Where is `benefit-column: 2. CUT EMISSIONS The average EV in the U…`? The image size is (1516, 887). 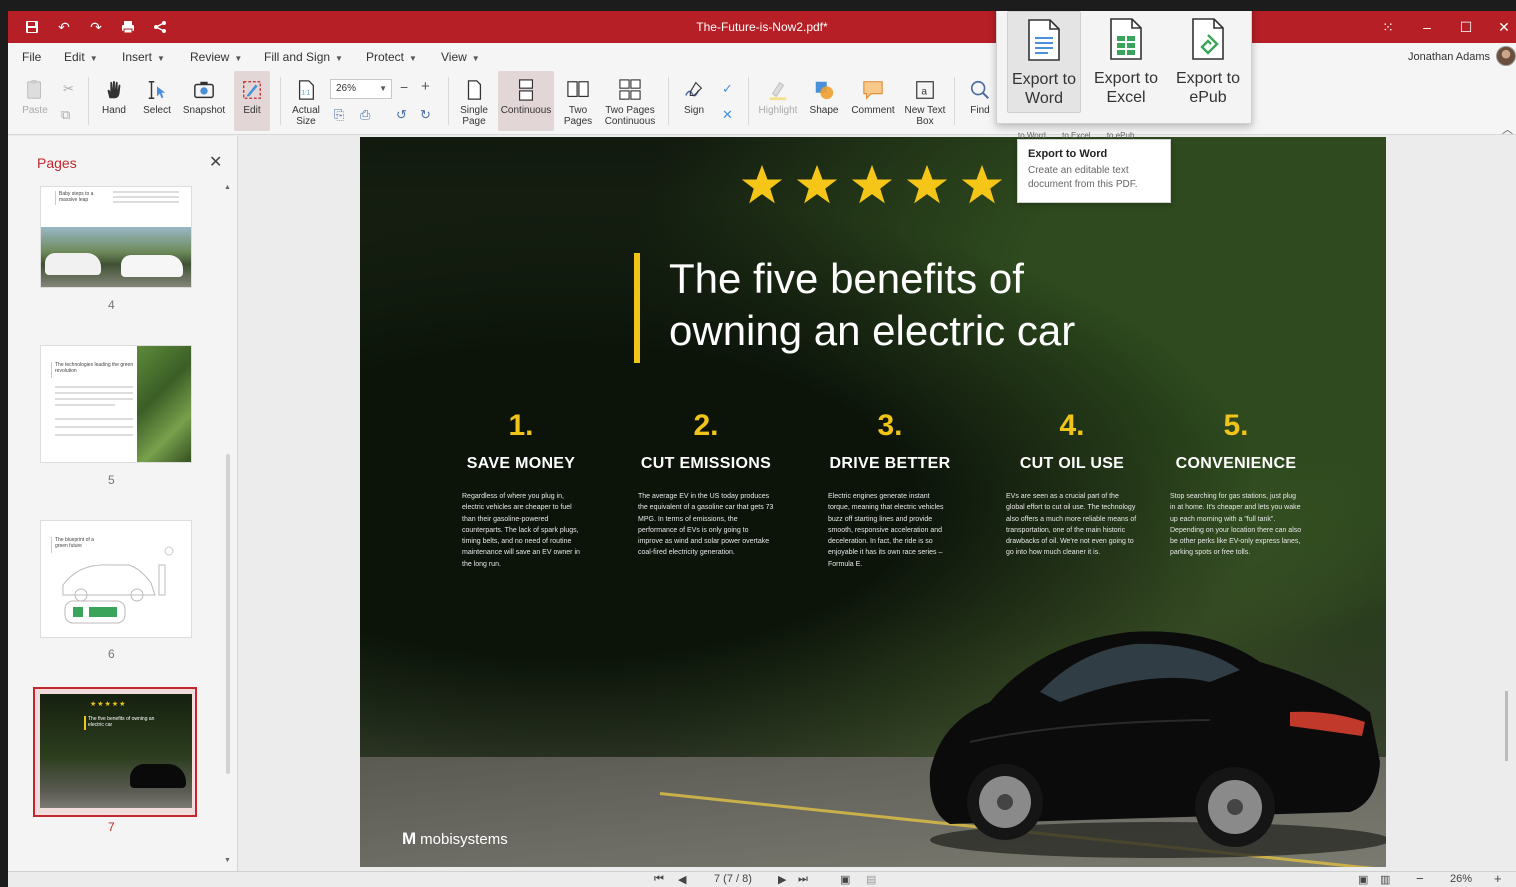
benefit-column: 2. CUT EMISSIONS The average EV in the U… is located at coordinates (706, 484).